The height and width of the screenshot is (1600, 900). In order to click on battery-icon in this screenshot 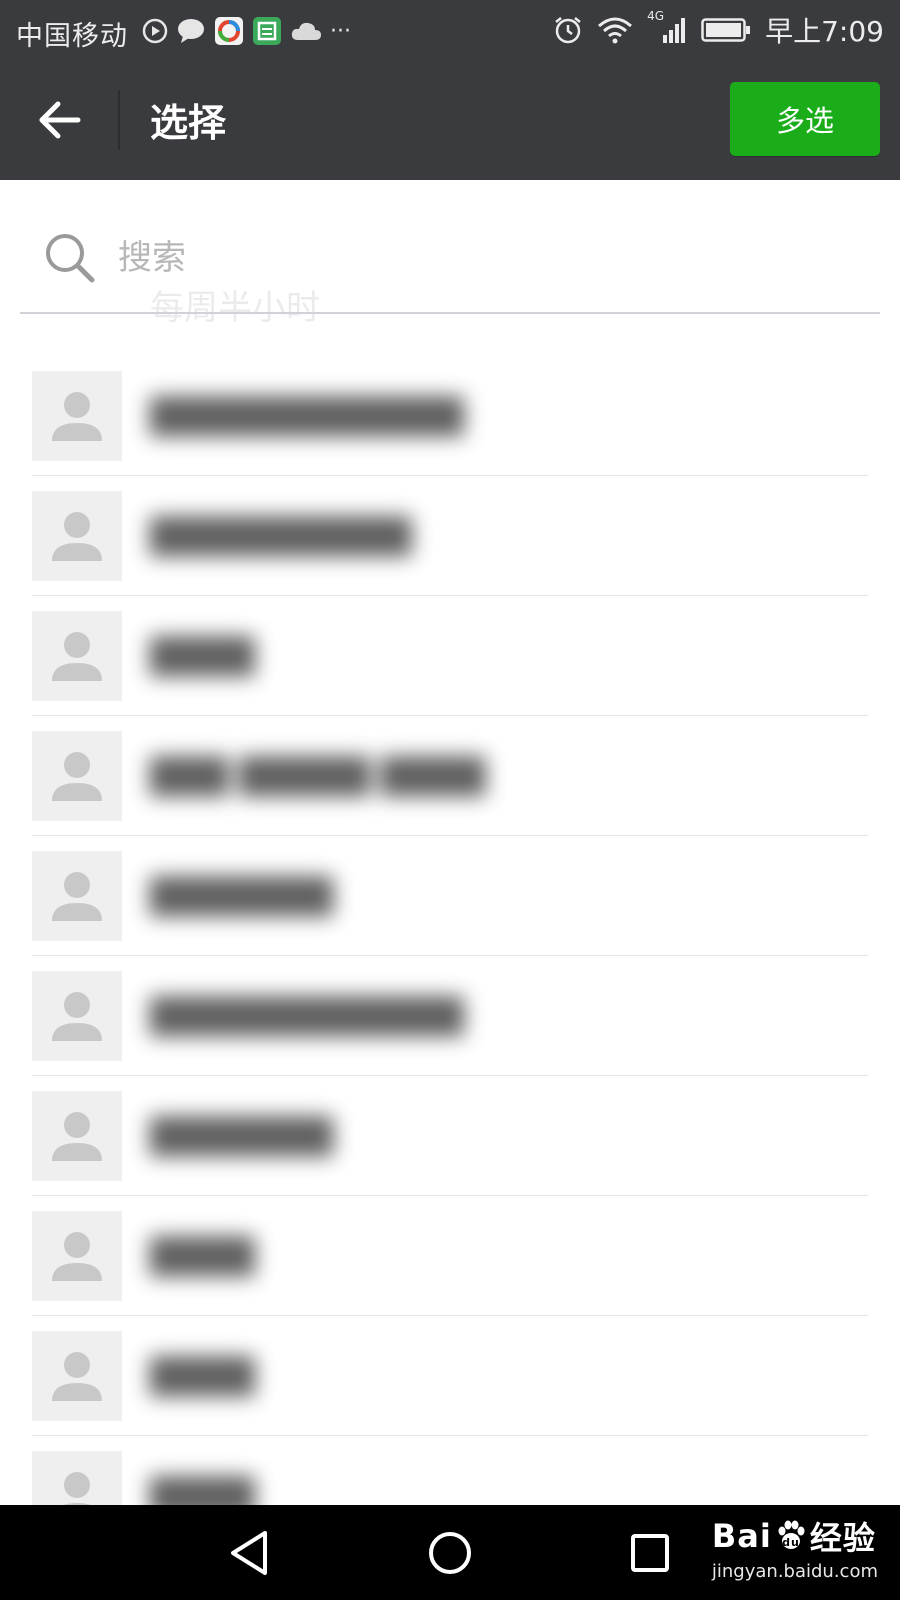, I will do `click(726, 30)`.